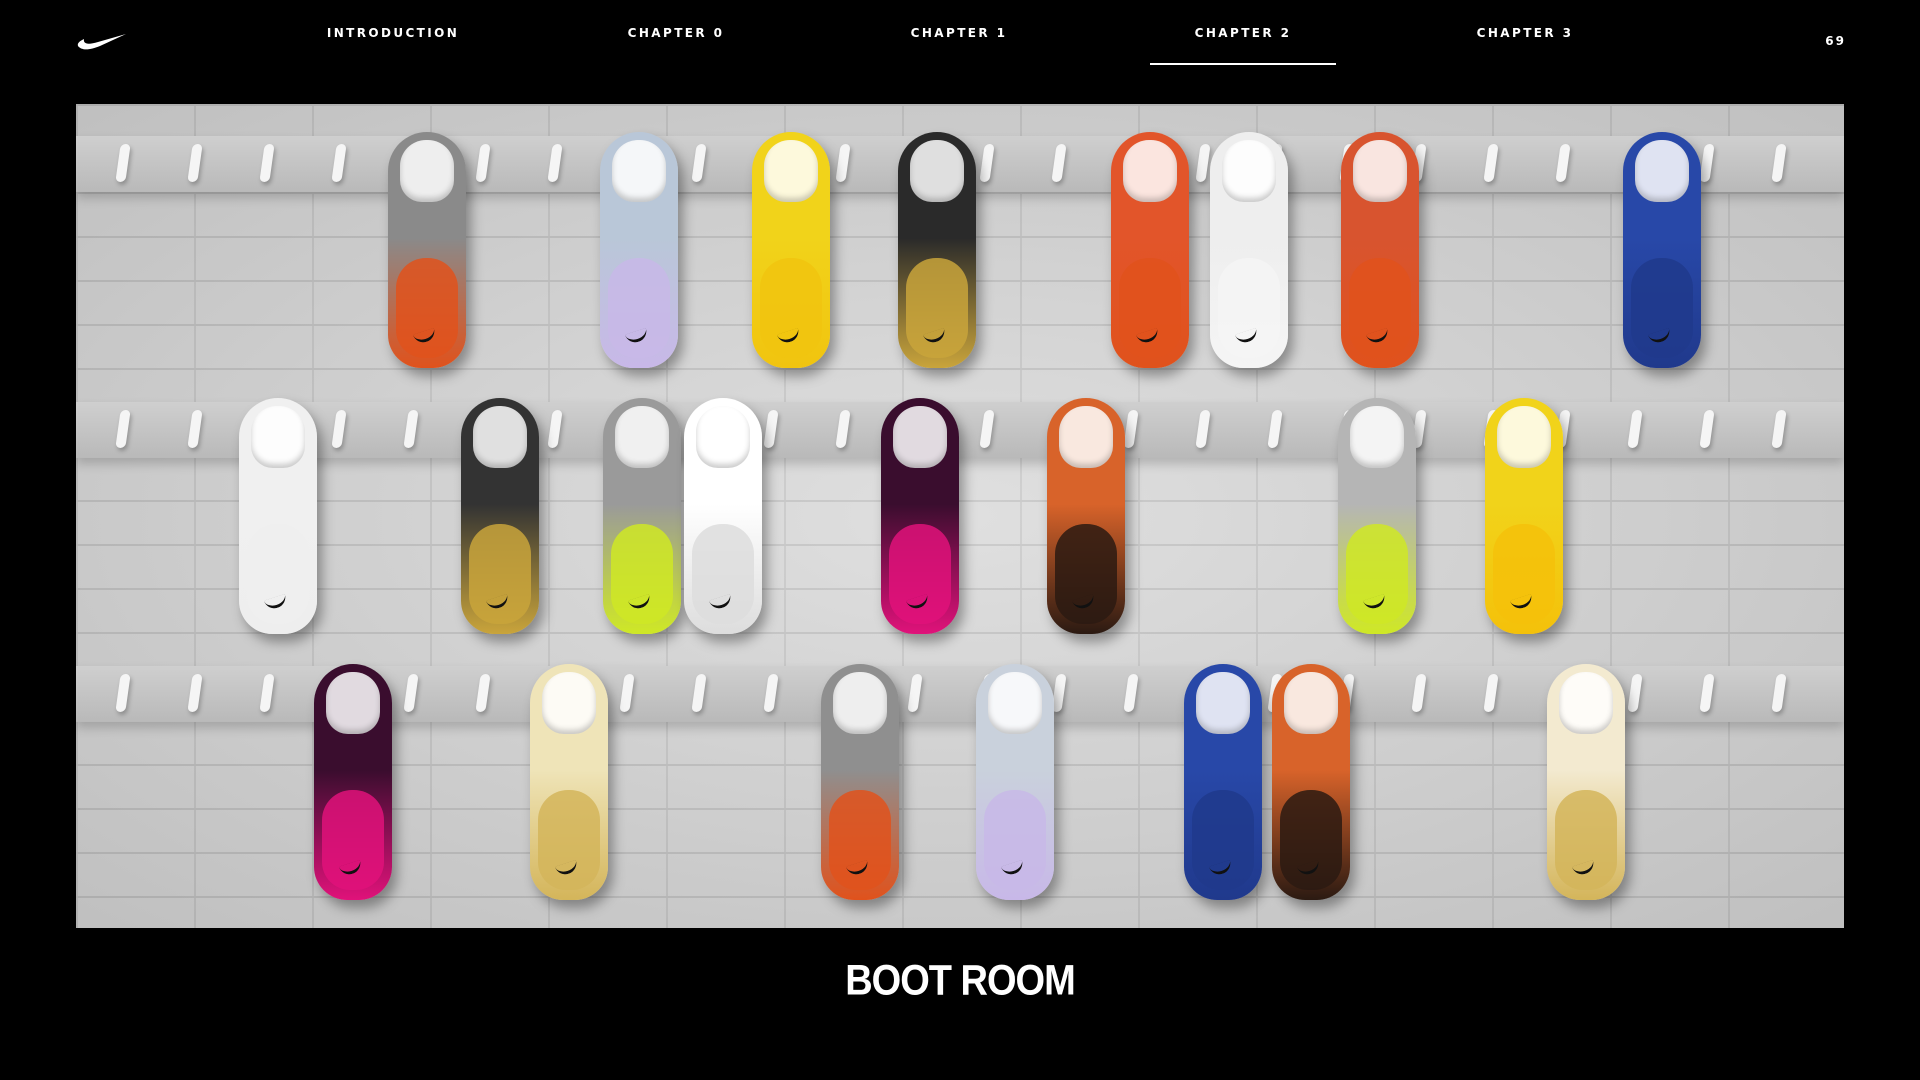 The image size is (1920, 1080). What do you see at coordinates (959, 33) in the screenshot?
I see `nav-chapter-1: CHAPTER 1` at bounding box center [959, 33].